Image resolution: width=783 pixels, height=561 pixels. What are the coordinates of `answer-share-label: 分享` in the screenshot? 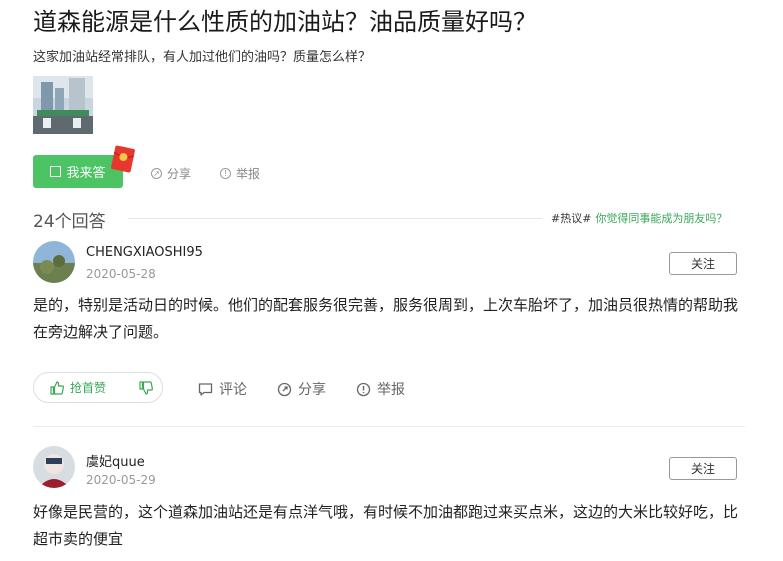 It's located at (312, 390).